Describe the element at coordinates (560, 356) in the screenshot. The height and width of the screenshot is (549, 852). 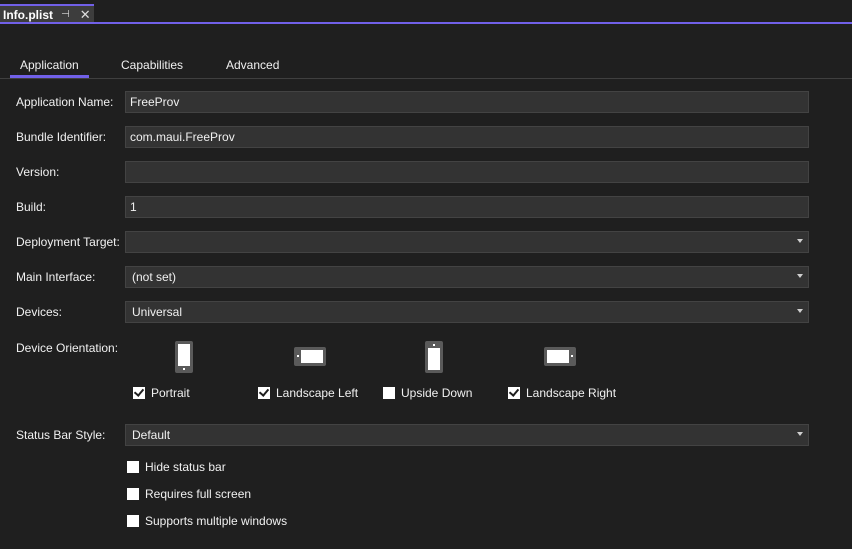
I see `landscape-right-phone-icon` at that location.